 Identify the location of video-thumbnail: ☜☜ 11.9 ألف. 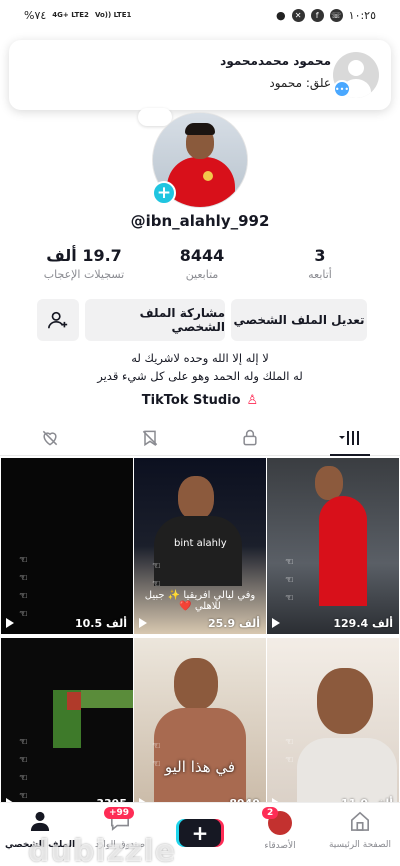
(333, 726).